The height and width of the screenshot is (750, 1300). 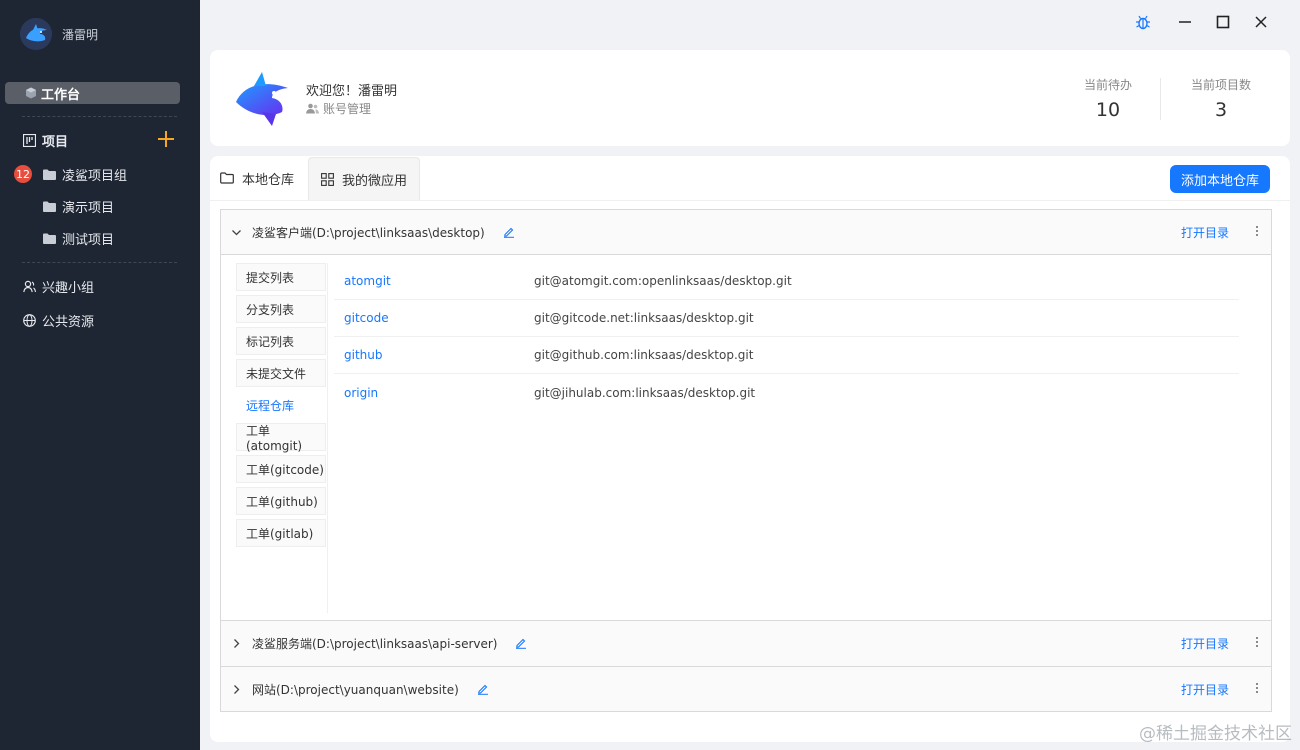 What do you see at coordinates (368, 232) in the screenshot?
I see `repo-name: 凌鲨客户端(D:\project\linksaas\desktop)` at bounding box center [368, 232].